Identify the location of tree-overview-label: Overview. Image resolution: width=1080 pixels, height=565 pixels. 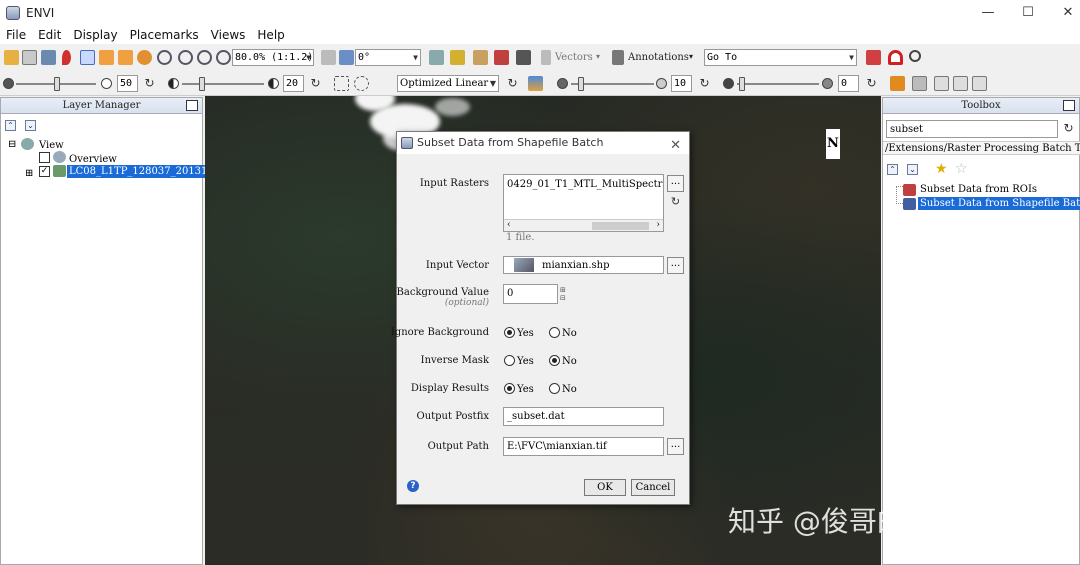
(93, 159).